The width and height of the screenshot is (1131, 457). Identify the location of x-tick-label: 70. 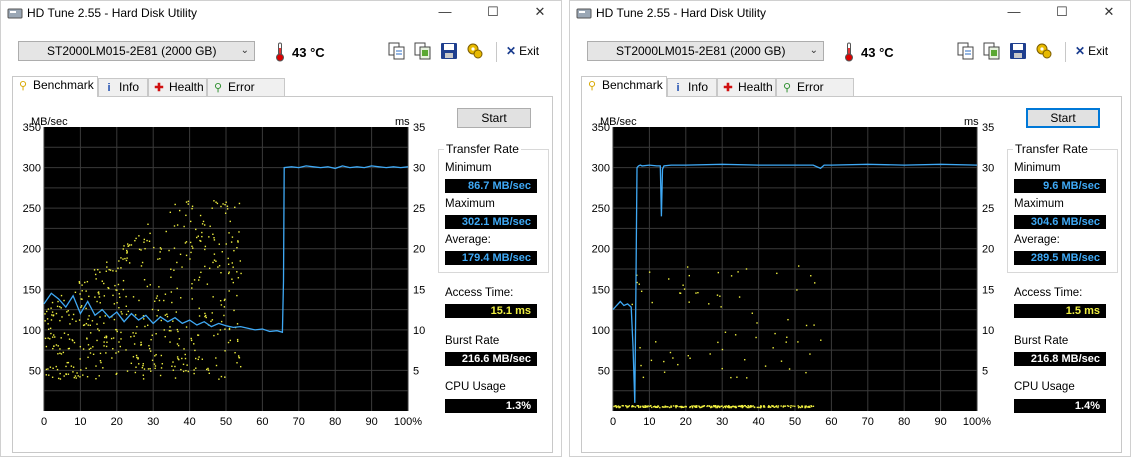
(299, 421).